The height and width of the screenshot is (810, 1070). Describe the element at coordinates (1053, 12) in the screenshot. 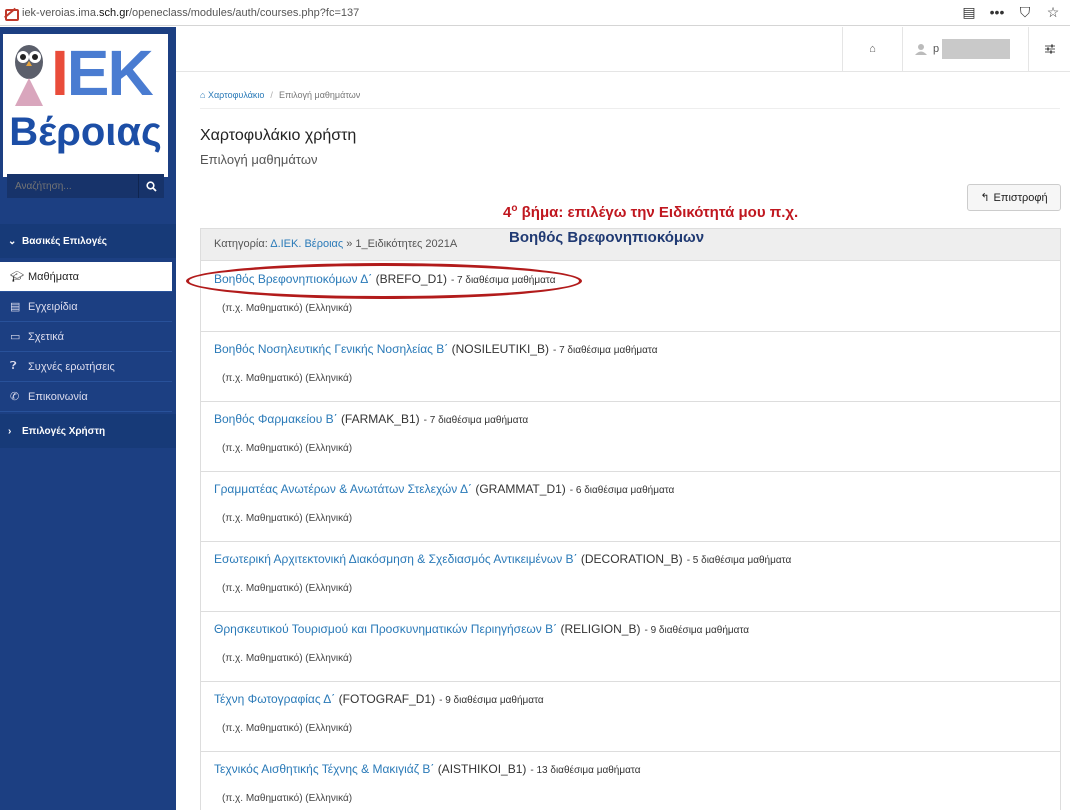

I see `bookmark-star-icon: ☆` at that location.